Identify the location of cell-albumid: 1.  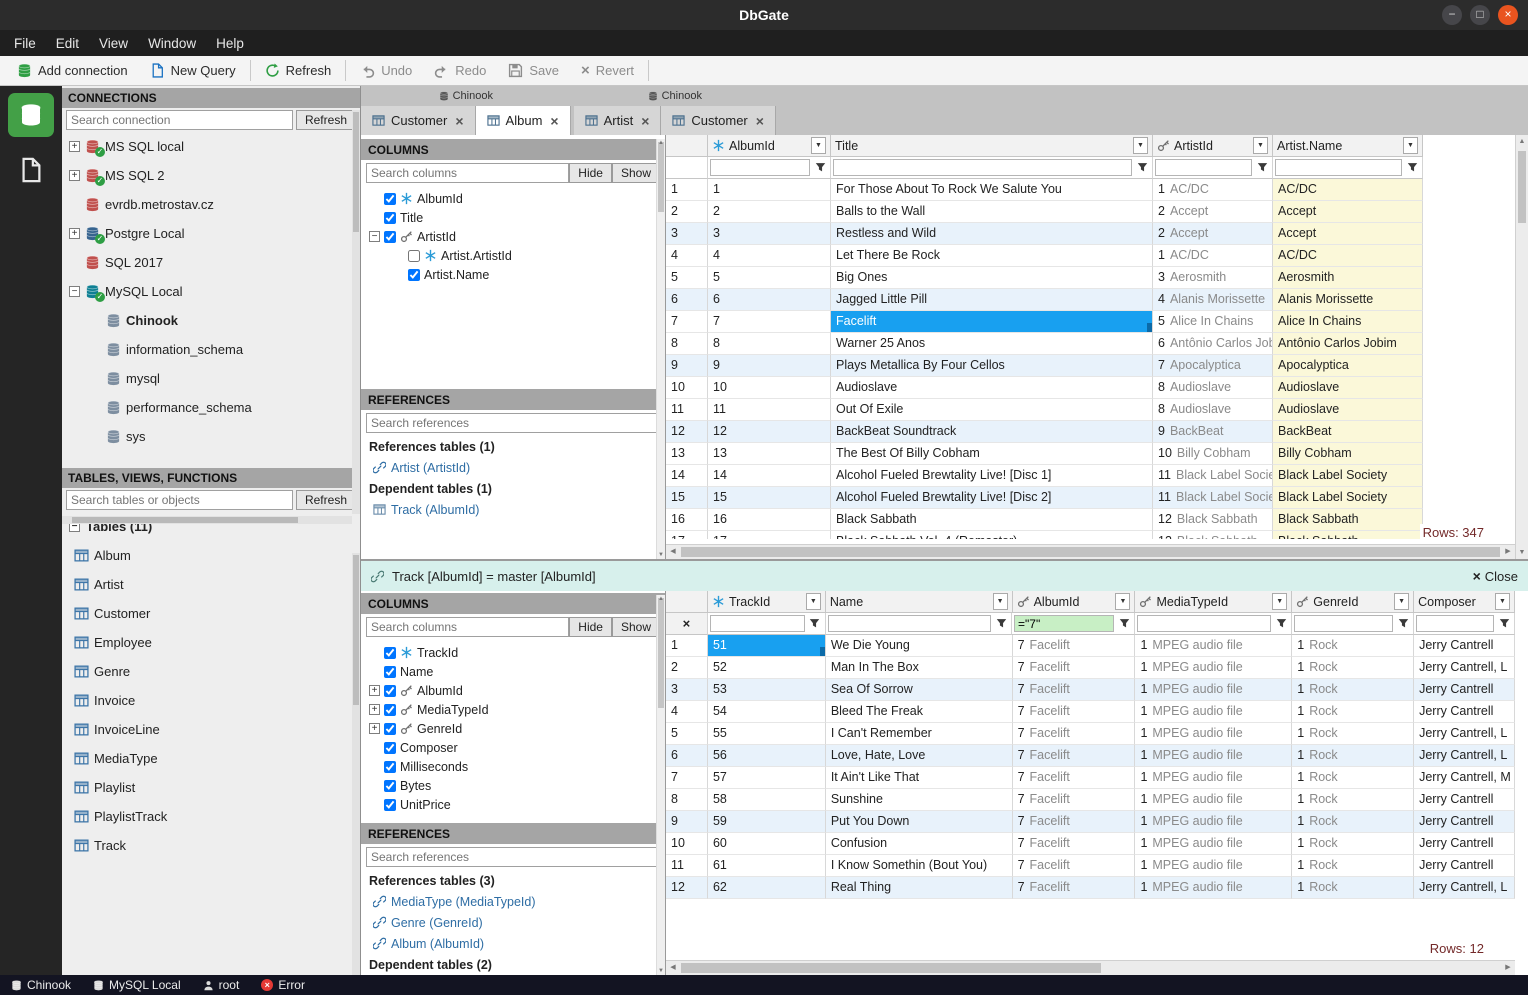
(769, 190).